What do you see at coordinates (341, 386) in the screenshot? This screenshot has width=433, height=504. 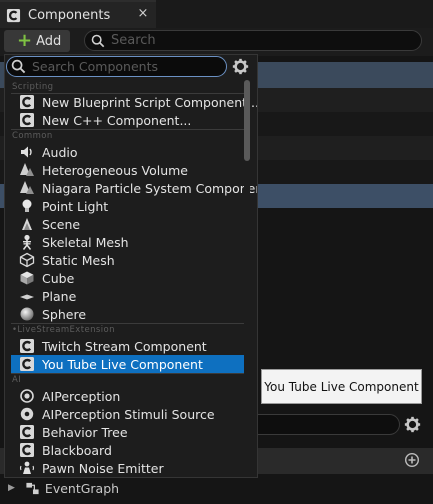 I see `tooltip: You Tube Live Component` at bounding box center [341, 386].